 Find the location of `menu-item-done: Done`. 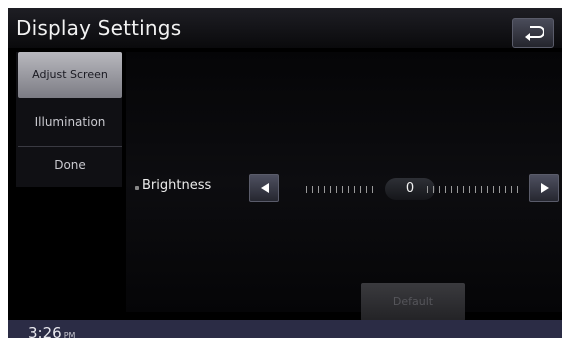

menu-item-done: Done is located at coordinates (70, 164).